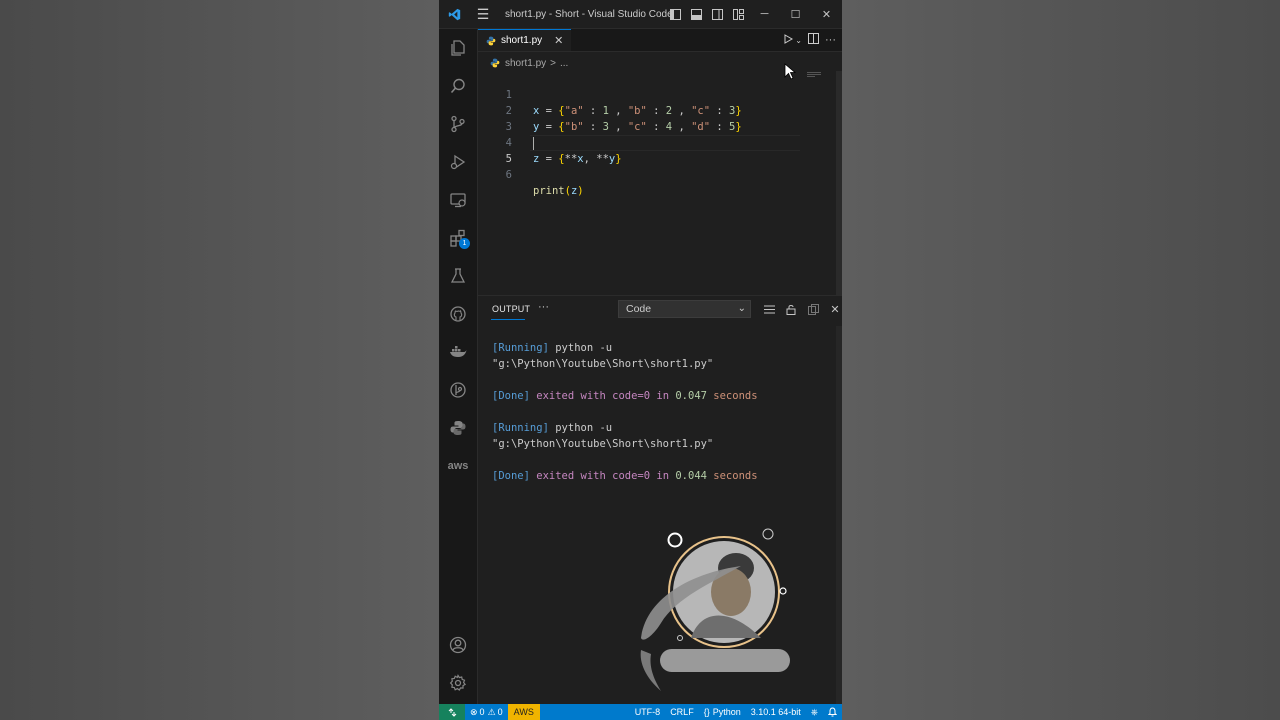 The width and height of the screenshot is (1280, 720). What do you see at coordinates (764, 14) in the screenshot?
I see `minimize-button: ─` at bounding box center [764, 14].